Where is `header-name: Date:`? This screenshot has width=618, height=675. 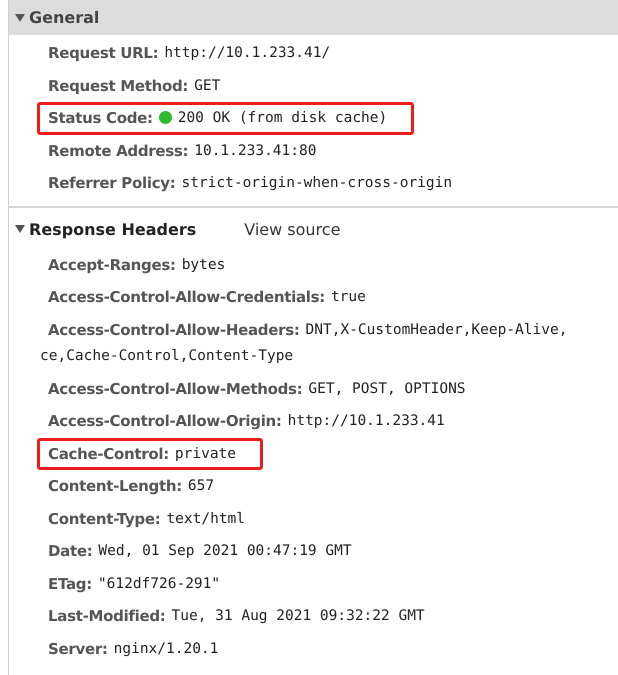 header-name: Date: is located at coordinates (70, 551).